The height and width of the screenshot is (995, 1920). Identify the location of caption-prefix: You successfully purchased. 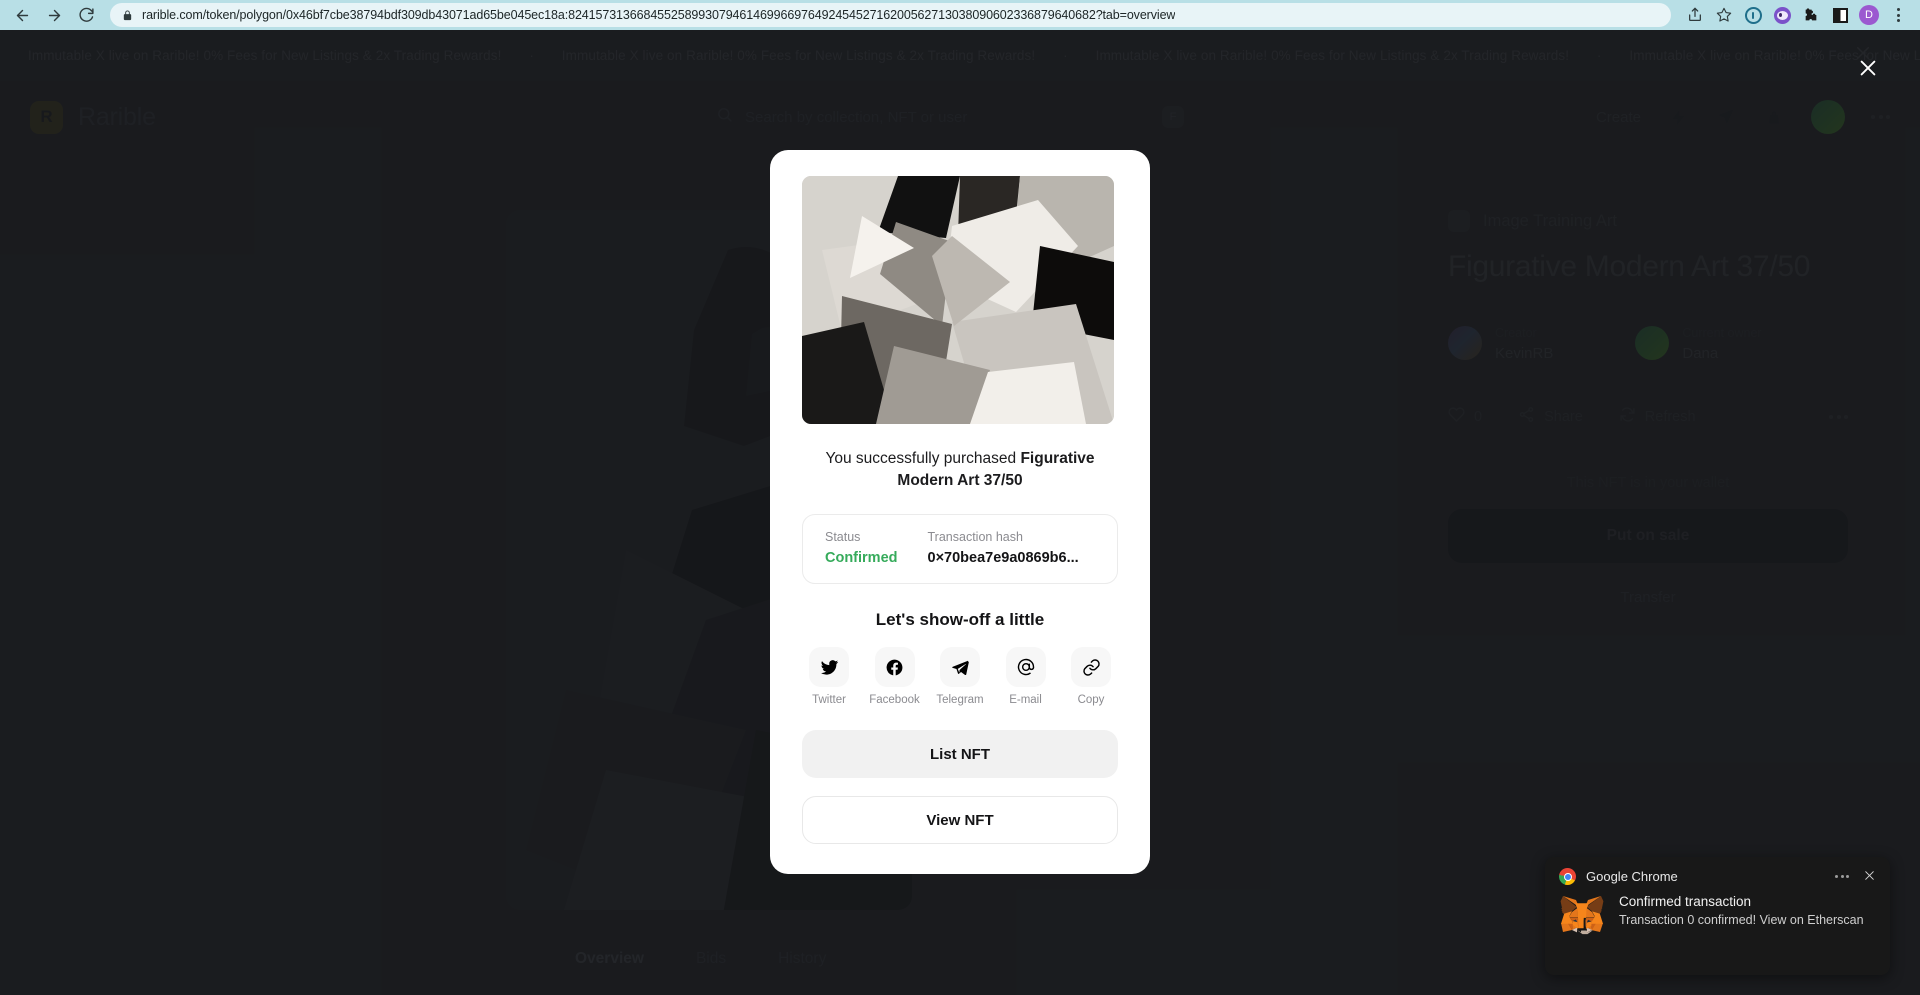
(923, 458).